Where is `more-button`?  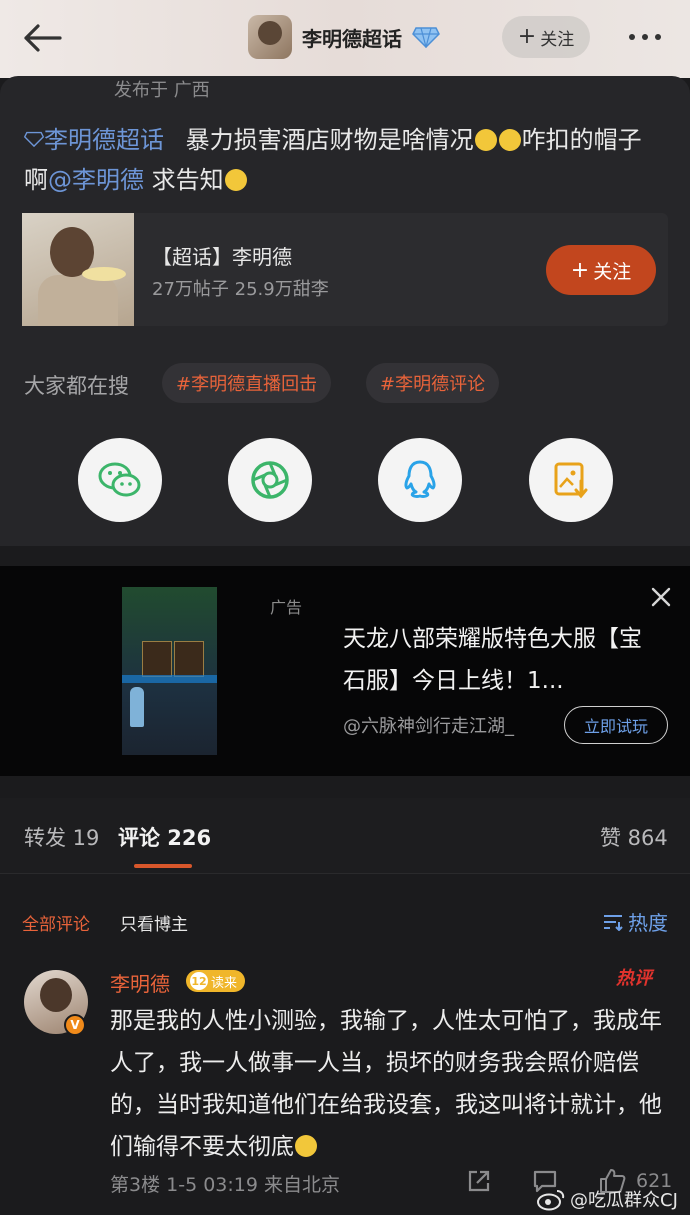
more-button is located at coordinates (645, 37).